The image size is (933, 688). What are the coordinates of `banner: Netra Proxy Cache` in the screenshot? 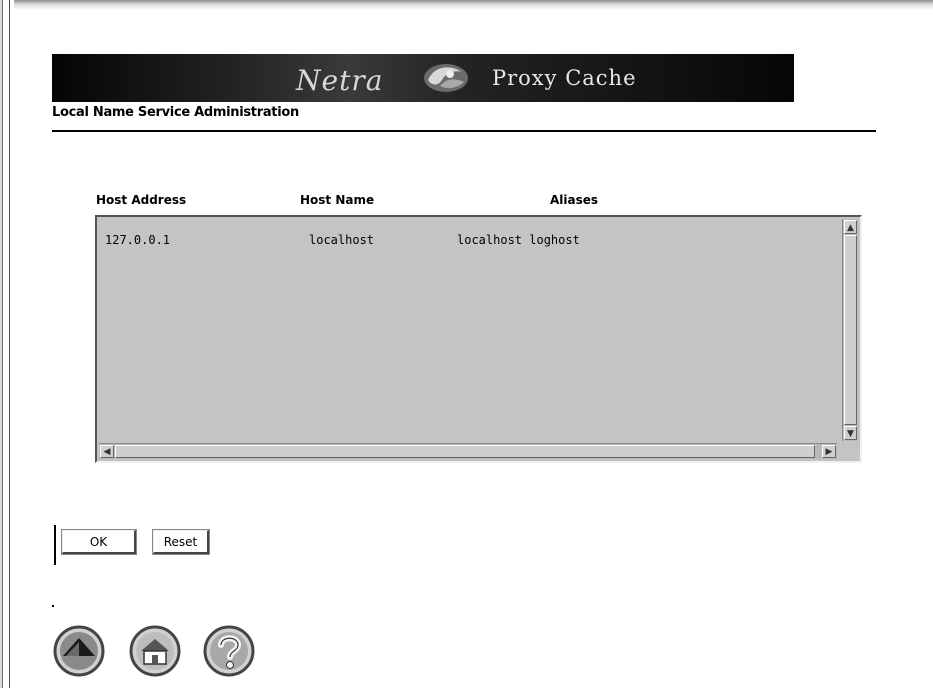 It's located at (423, 78).